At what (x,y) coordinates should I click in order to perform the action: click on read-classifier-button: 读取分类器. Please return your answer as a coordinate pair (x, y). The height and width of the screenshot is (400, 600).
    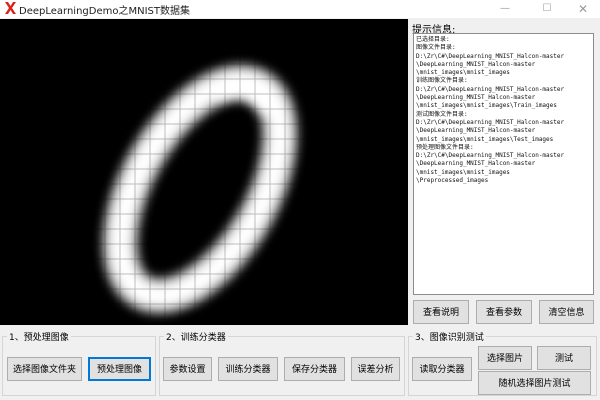
    Looking at the image, I should click on (442, 369).